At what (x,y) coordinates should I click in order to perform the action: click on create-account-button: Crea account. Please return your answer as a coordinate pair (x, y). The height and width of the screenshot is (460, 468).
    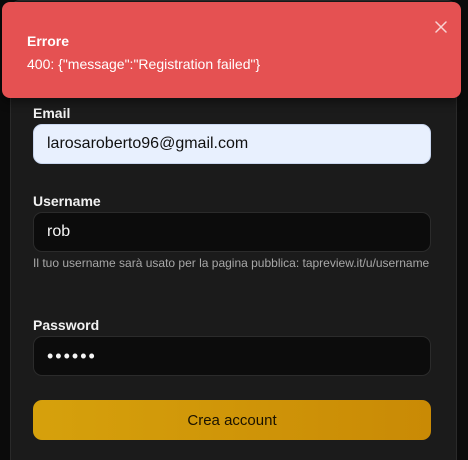
    Looking at the image, I should click on (232, 420).